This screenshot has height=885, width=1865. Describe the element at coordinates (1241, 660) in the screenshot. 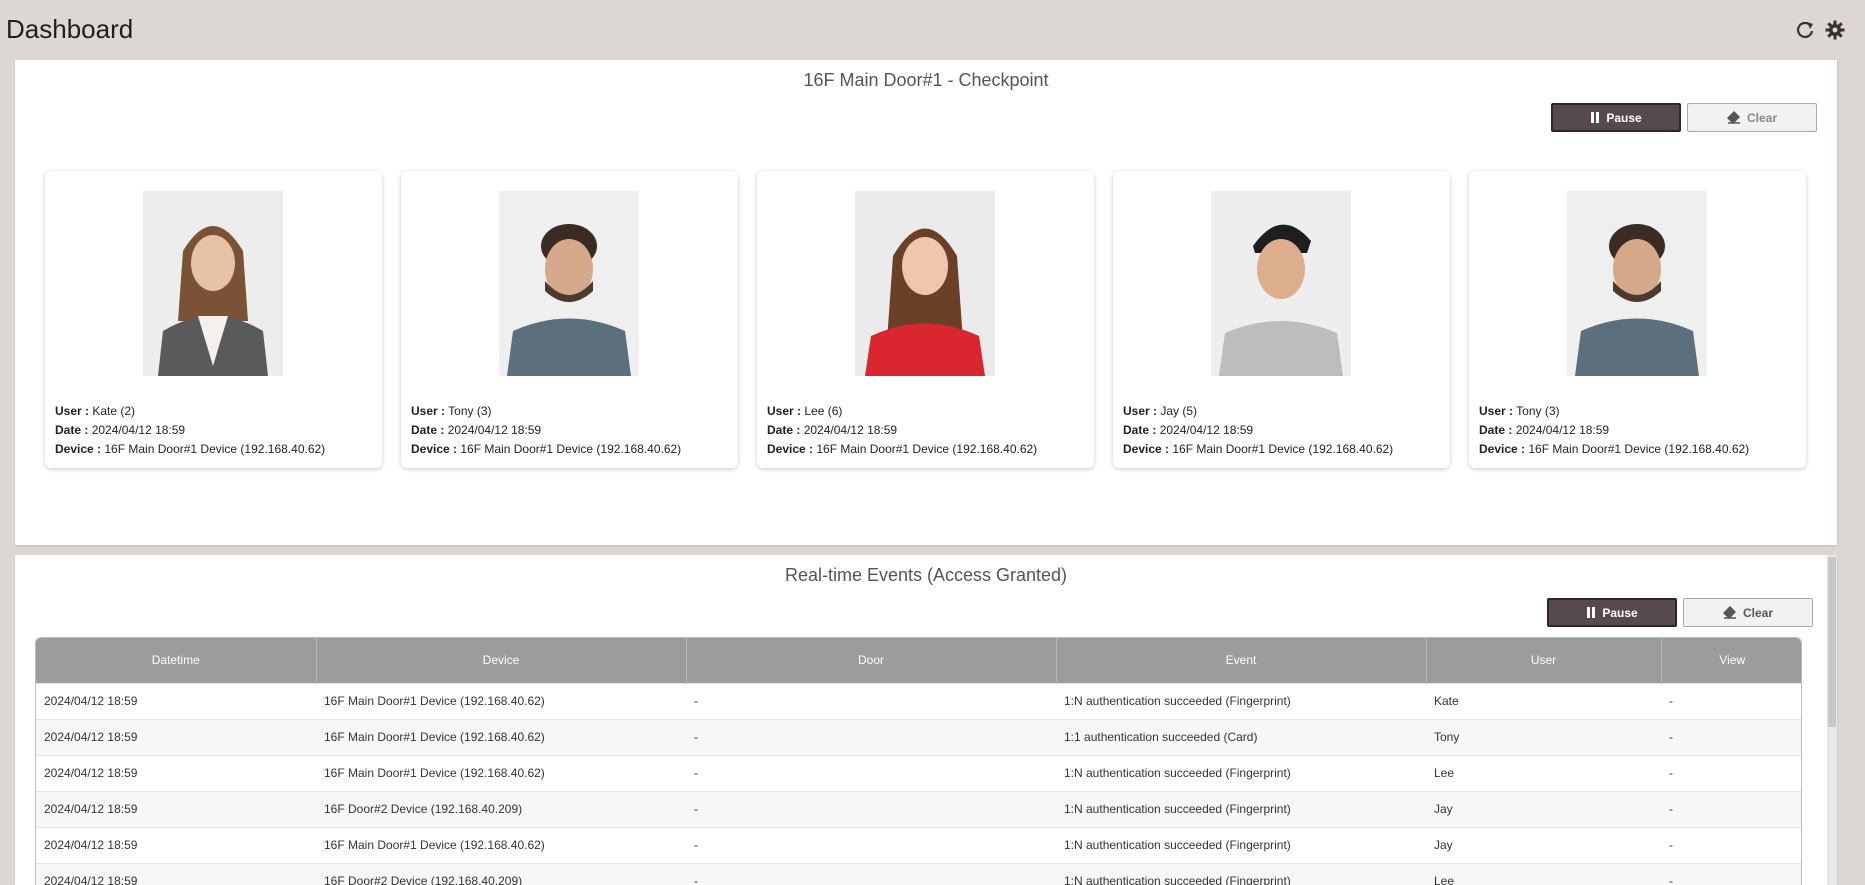

I see `column-header-event: Event` at that location.